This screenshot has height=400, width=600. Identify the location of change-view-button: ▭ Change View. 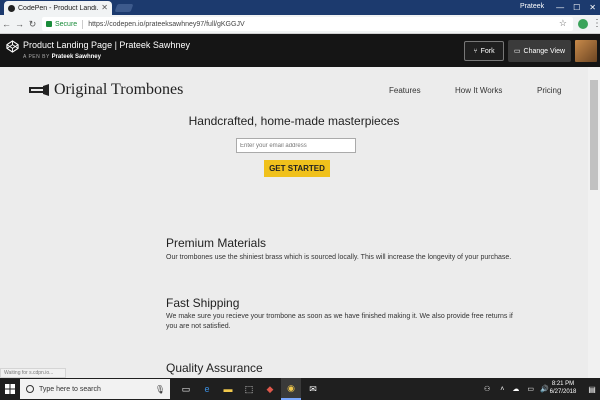
(539, 51).